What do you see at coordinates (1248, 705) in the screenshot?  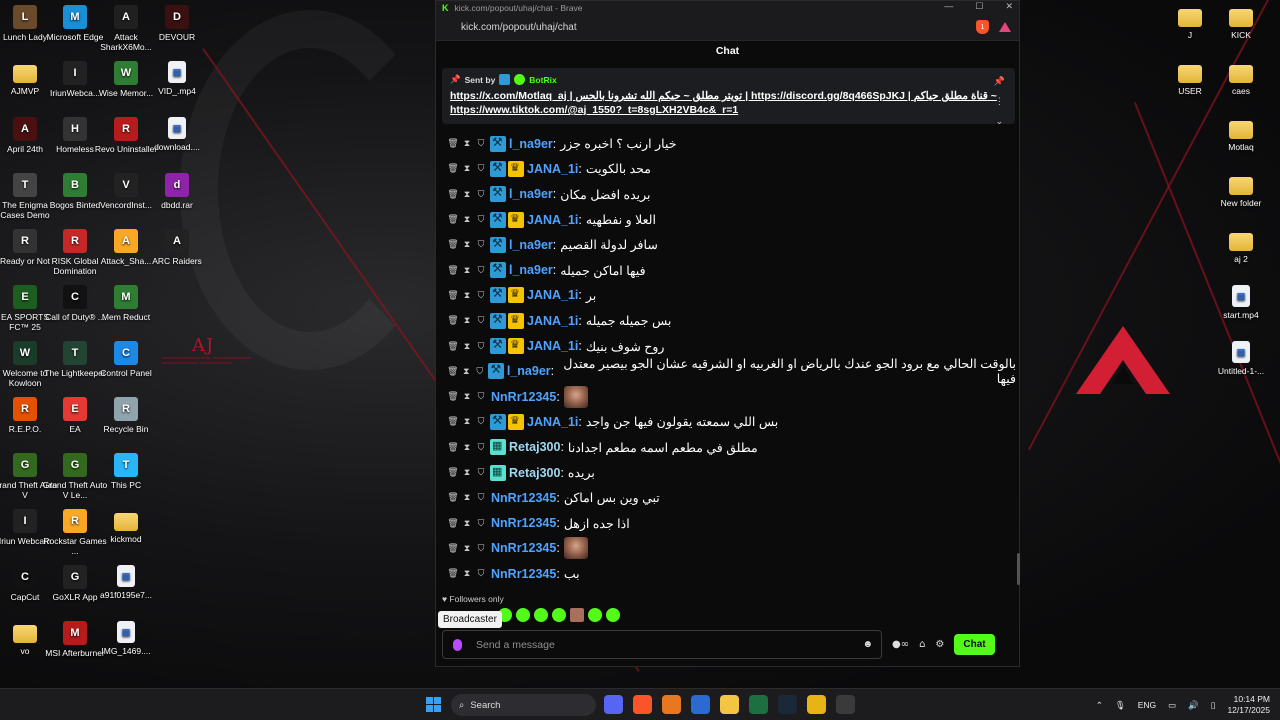 I see `clock: 10:14 PM 12/17/2025` at bounding box center [1248, 705].